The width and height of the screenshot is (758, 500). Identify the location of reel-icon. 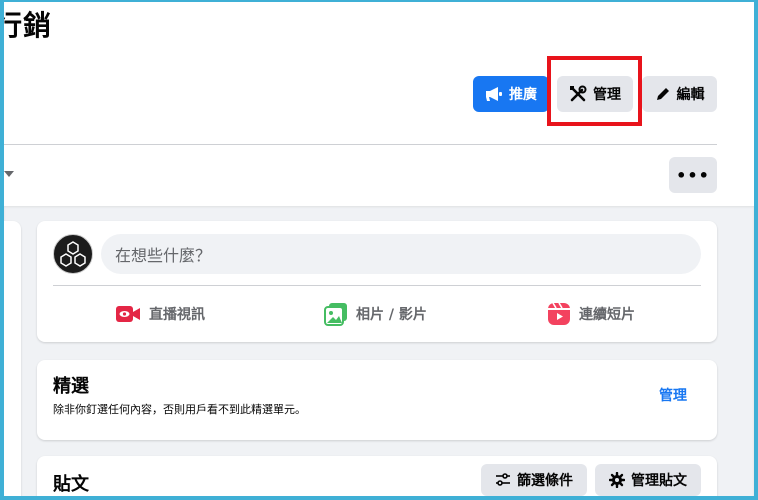
(559, 314).